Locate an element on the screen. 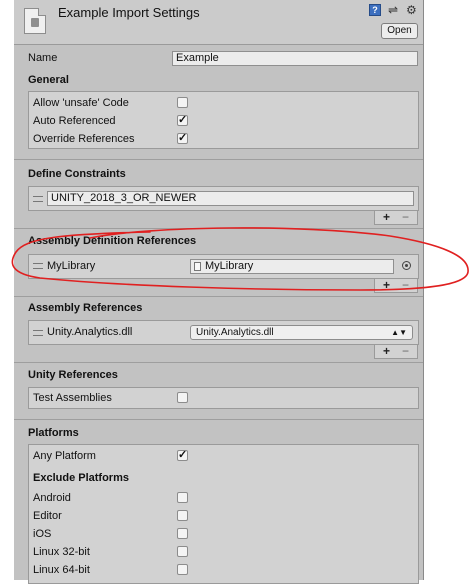  platform-linux64-label: Linux 64-bit is located at coordinates (61, 570).